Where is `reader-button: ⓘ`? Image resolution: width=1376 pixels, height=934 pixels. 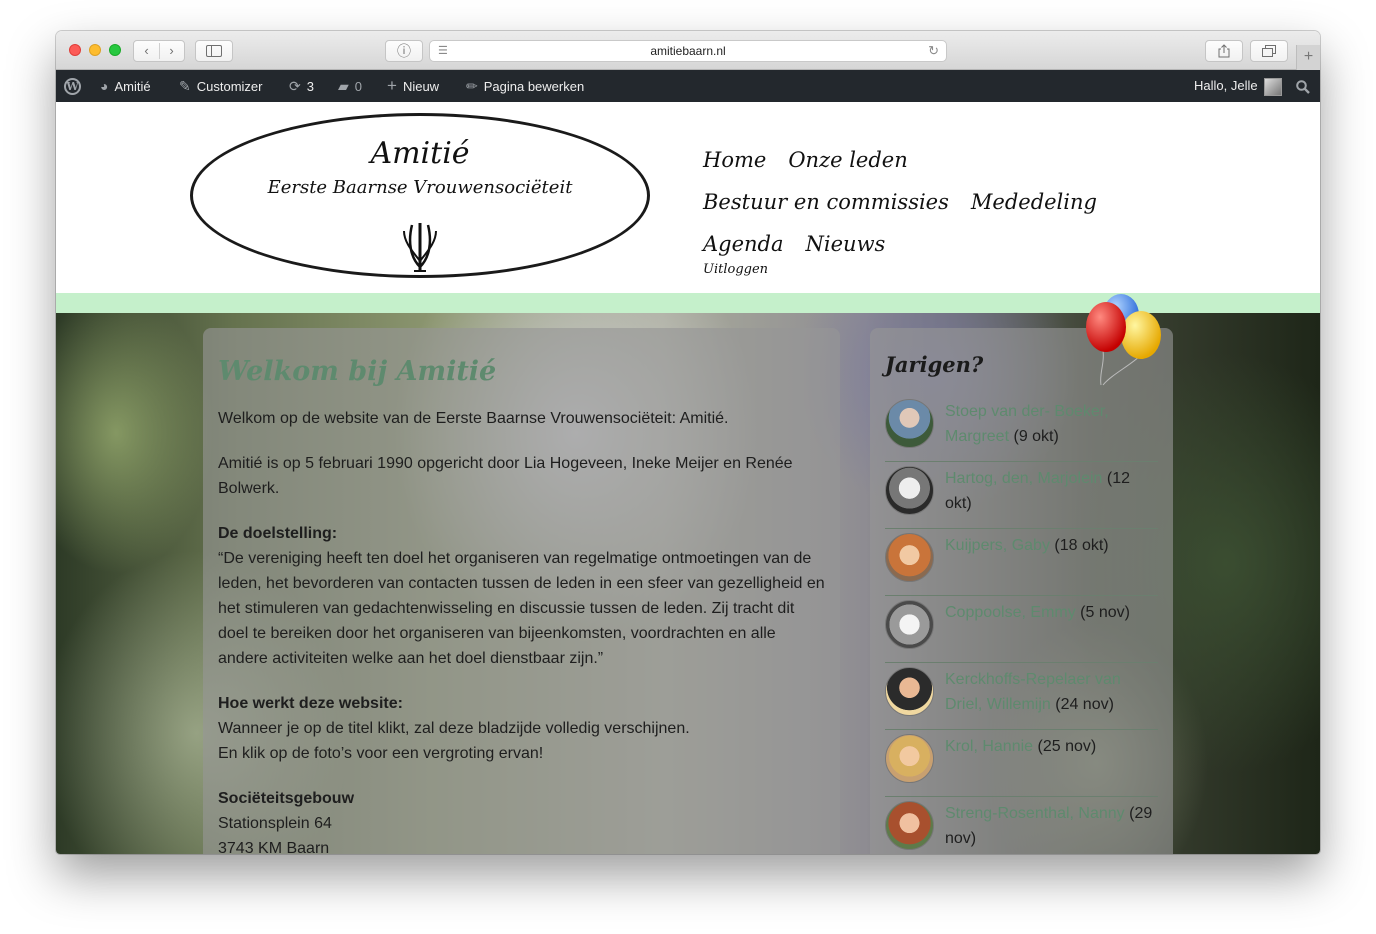
reader-button: ⓘ is located at coordinates (404, 51).